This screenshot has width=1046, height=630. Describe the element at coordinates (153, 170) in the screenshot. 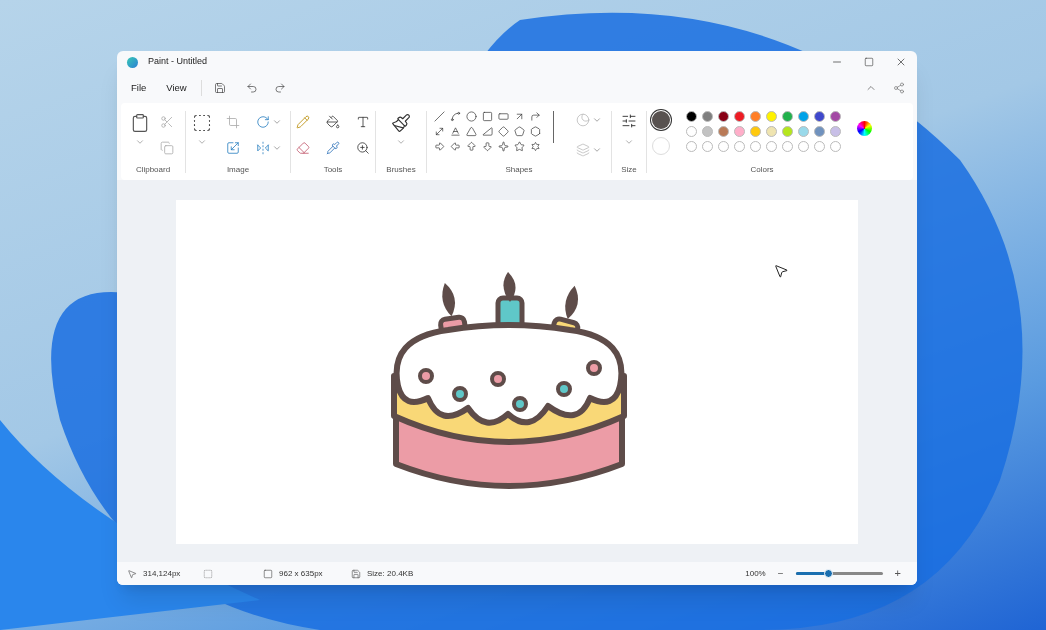

I see `group-label: Clipboard` at that location.